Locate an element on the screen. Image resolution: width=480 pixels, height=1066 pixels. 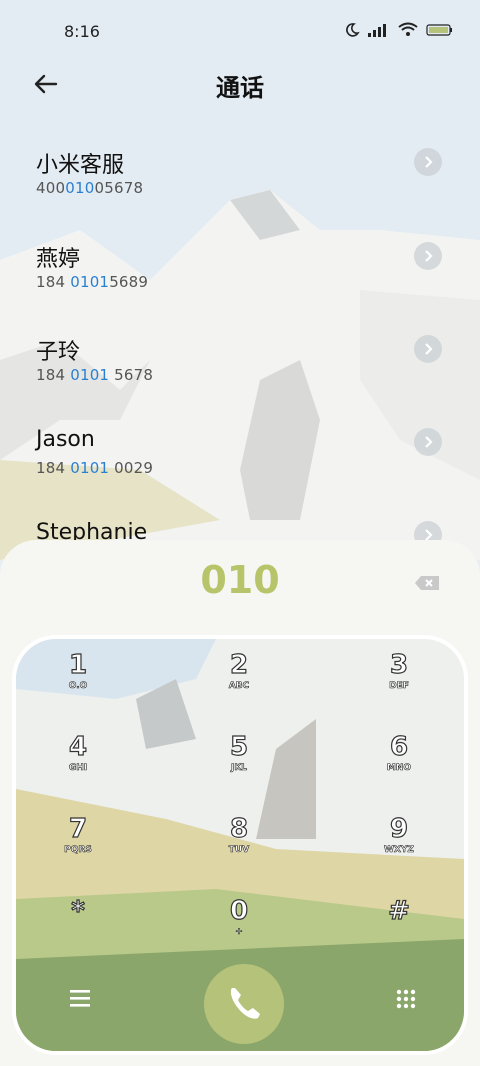
key-8: 8 TUV is located at coordinates (239, 849).